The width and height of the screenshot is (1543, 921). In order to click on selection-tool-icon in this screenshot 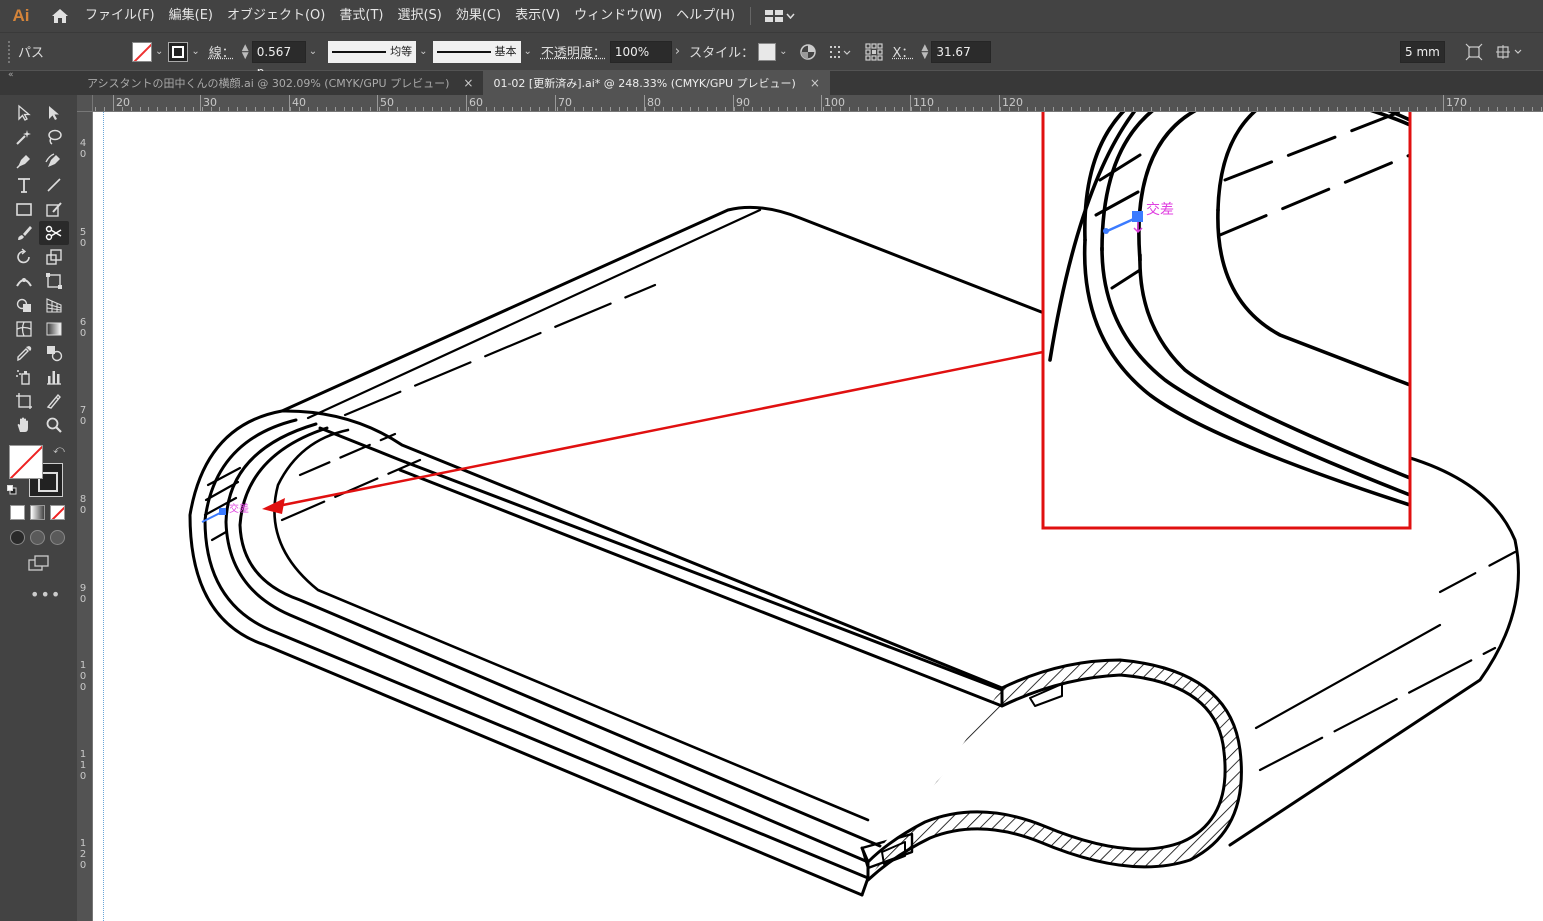, I will do `click(24, 113)`.